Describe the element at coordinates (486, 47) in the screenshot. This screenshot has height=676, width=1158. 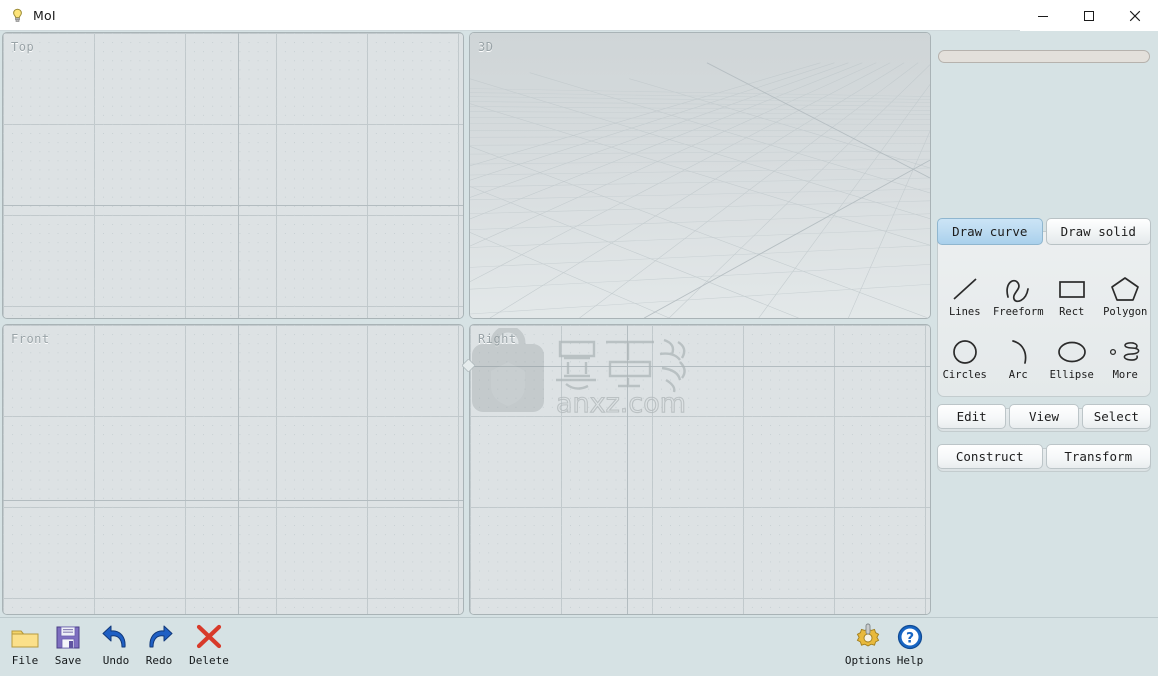
I see `viewport-label-3d: 3D` at that location.